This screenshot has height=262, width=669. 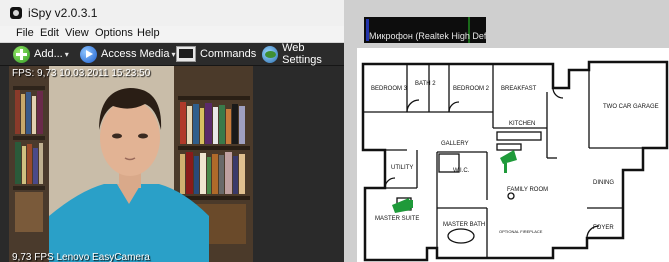 What do you see at coordinates (16, 13) in the screenshot?
I see `app-icon` at bounding box center [16, 13].